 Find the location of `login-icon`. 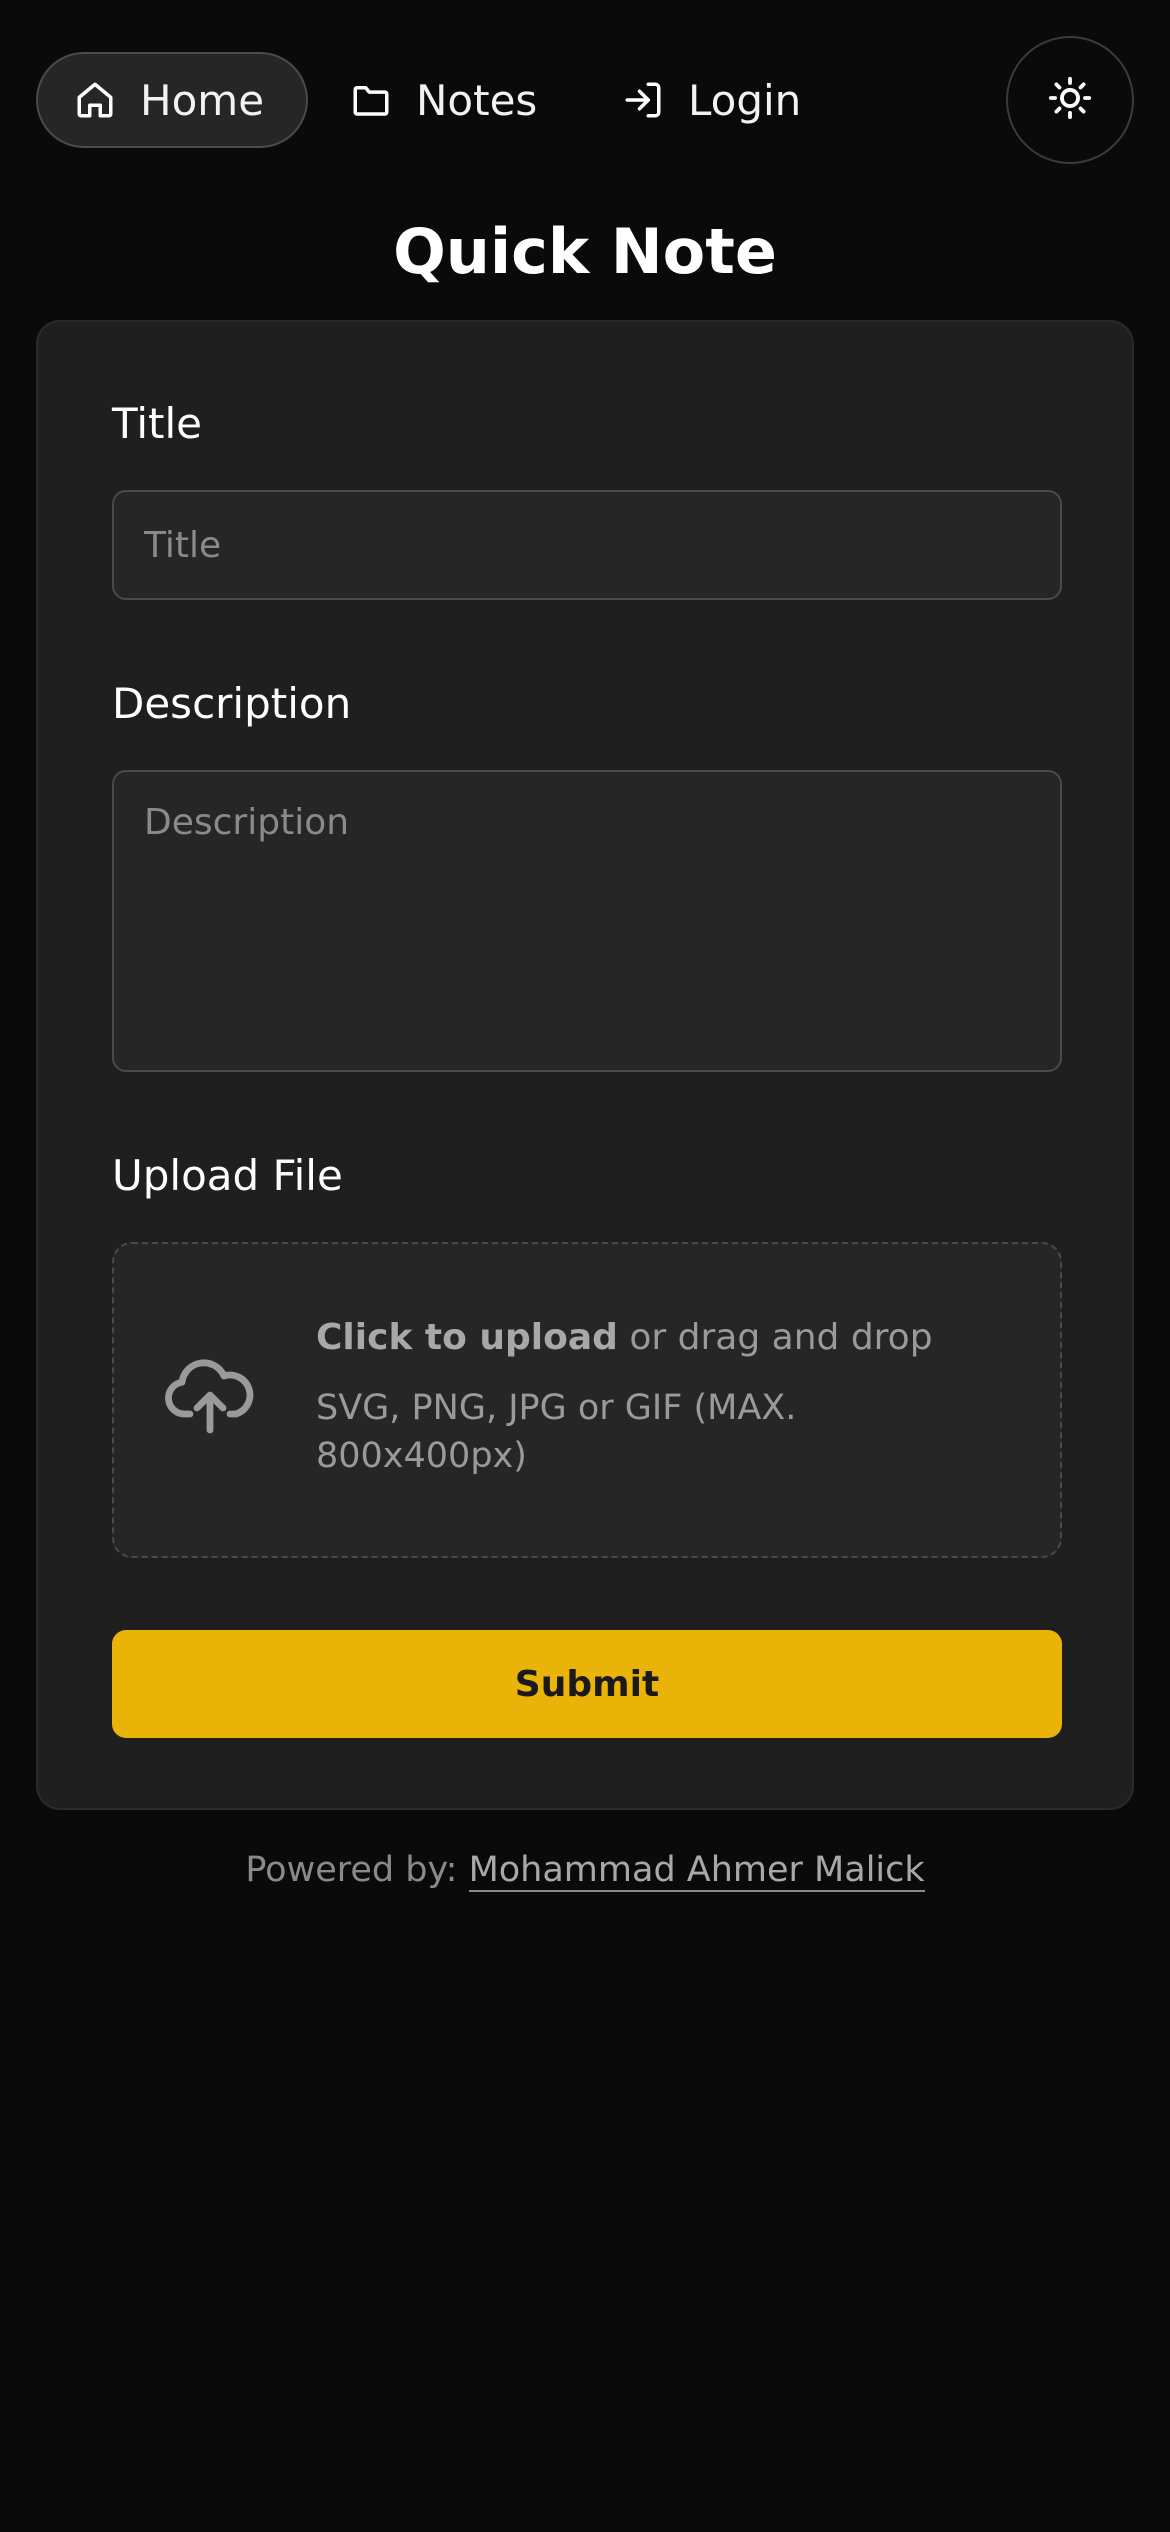

login-icon is located at coordinates (643, 100).